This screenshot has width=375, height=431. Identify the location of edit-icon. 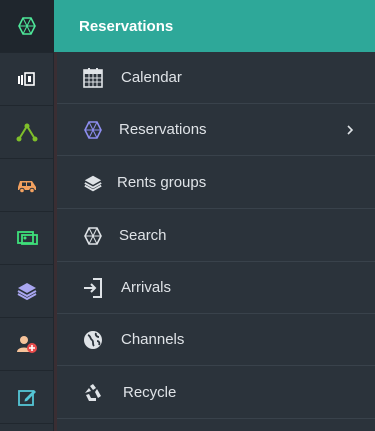
(27, 398).